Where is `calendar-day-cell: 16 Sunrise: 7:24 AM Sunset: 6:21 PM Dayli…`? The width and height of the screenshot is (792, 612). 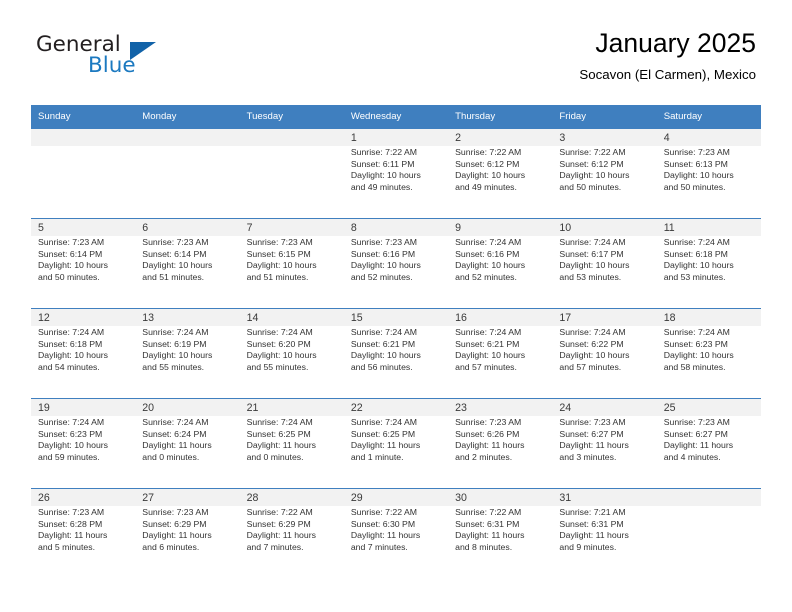
calendar-day-cell: 16 Sunrise: 7:24 AM Sunset: 6:21 PM Dayli… is located at coordinates (500, 353).